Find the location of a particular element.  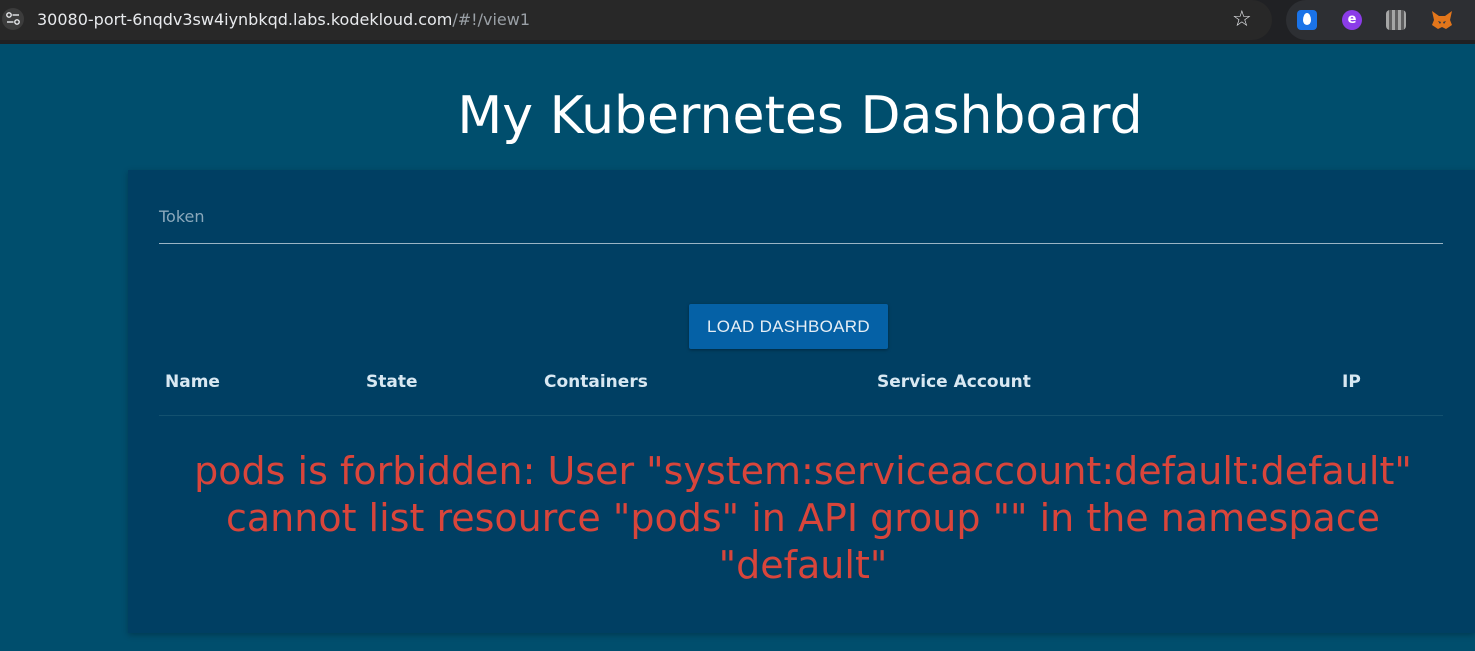

column-header-service-account: Service Account is located at coordinates (954, 382).